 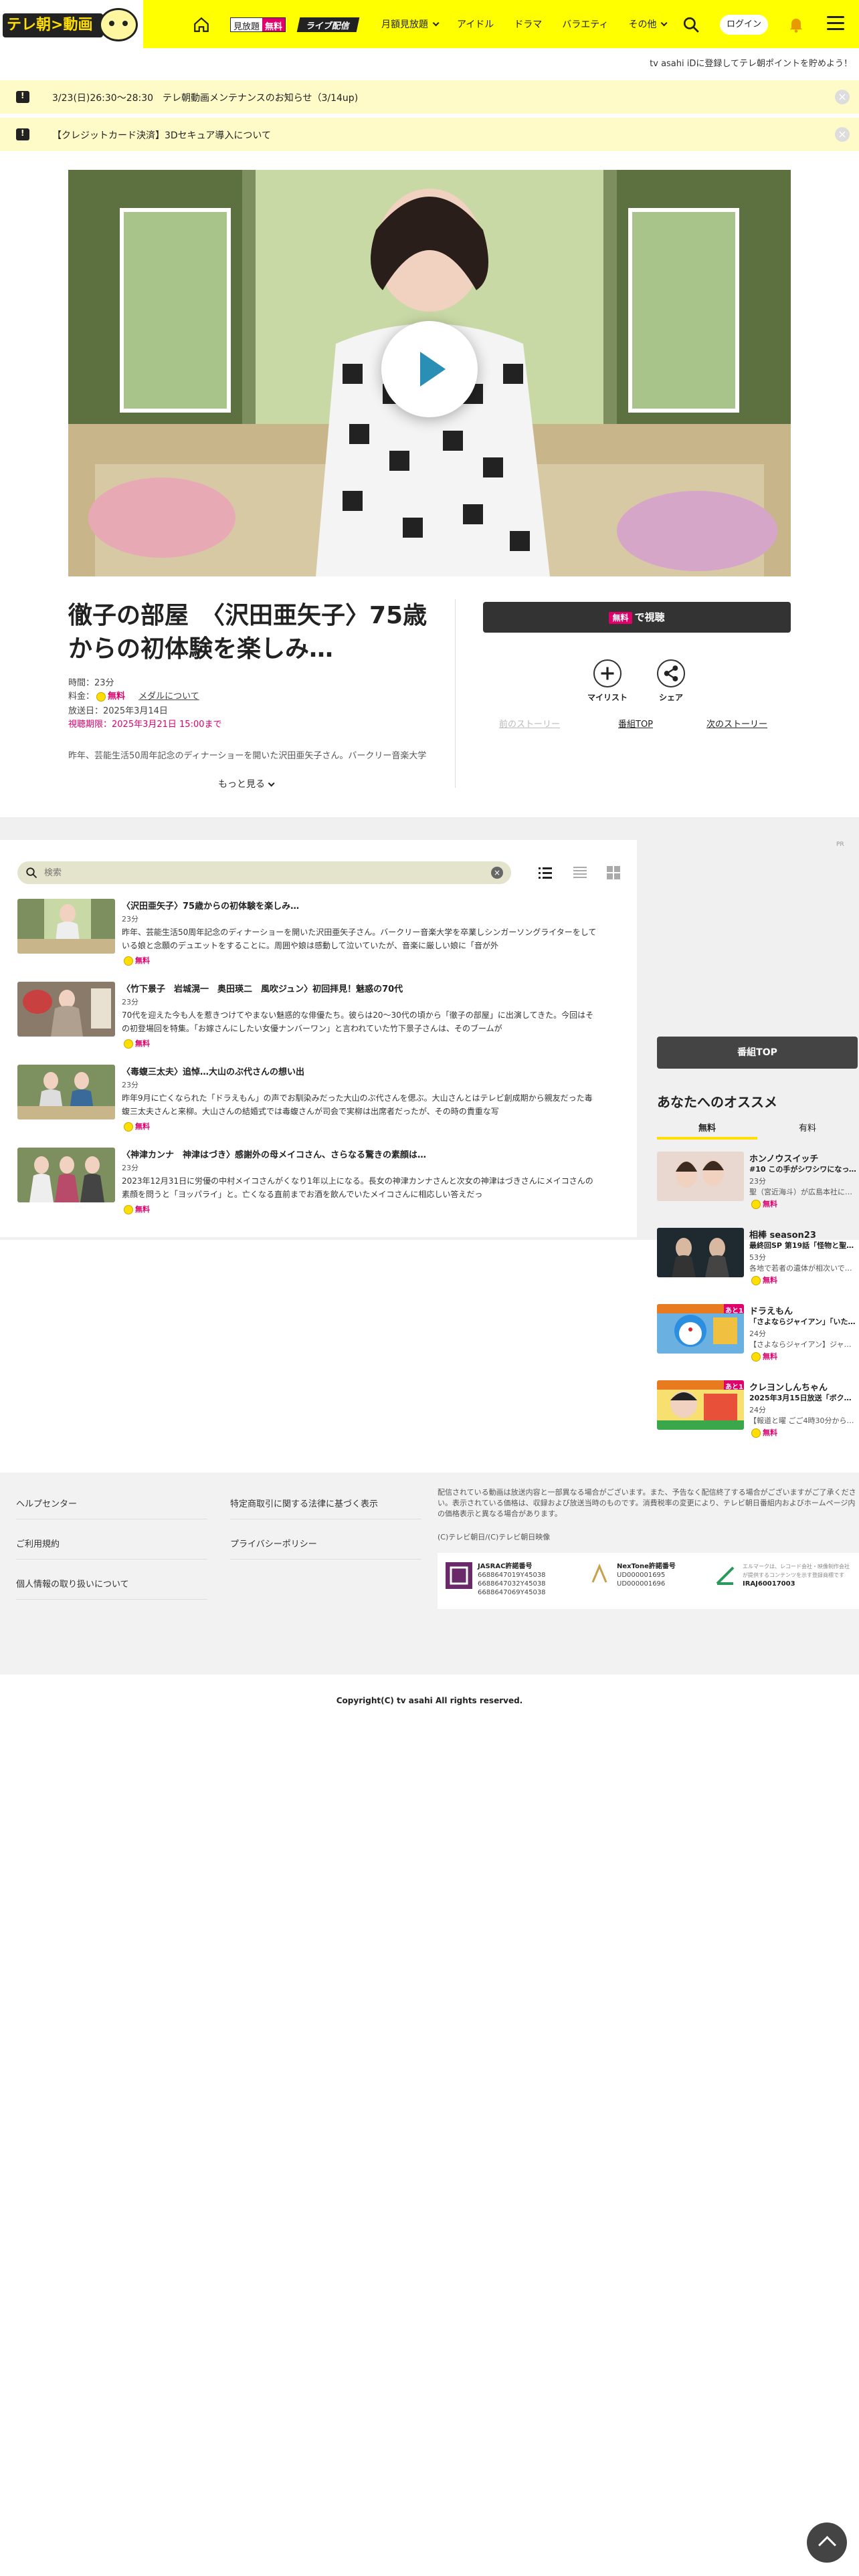 I want to click on list-view-icon, so click(x=545, y=872).